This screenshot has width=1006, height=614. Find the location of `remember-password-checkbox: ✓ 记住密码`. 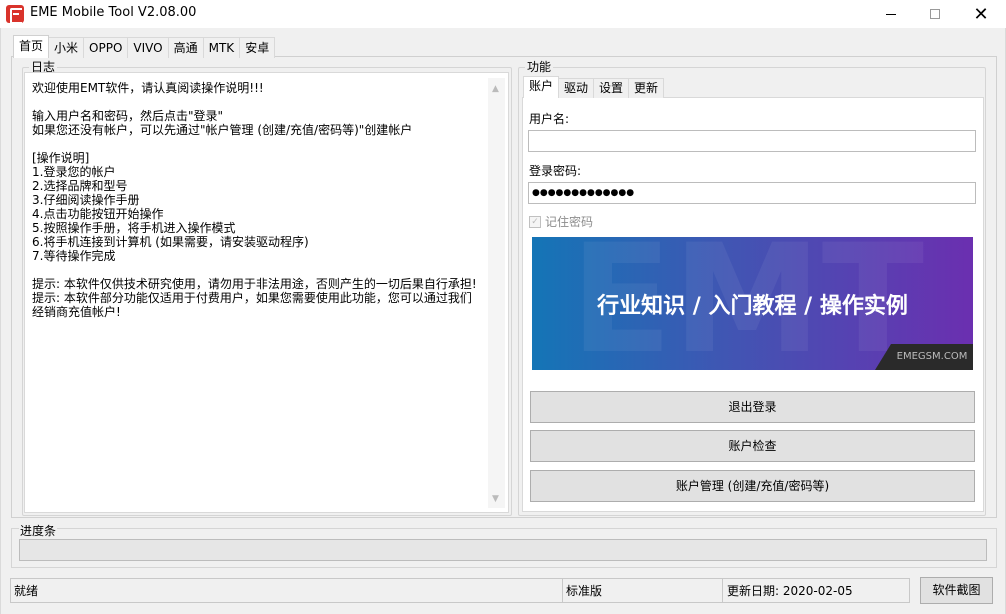

remember-password-checkbox: ✓ 记住密码 is located at coordinates (561, 221).